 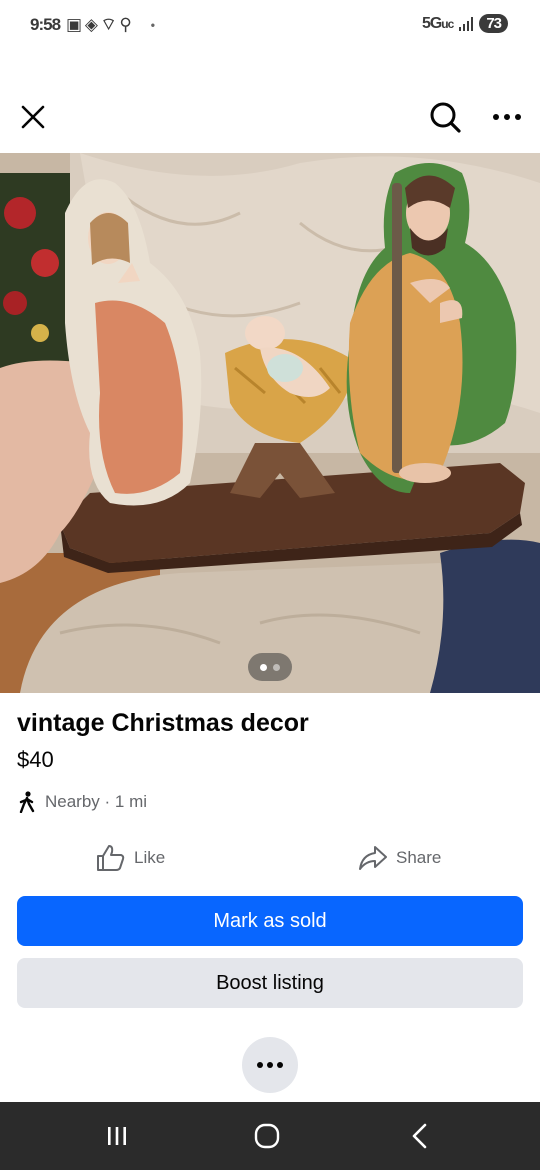 I want to click on search-button, so click(x=445, y=117).